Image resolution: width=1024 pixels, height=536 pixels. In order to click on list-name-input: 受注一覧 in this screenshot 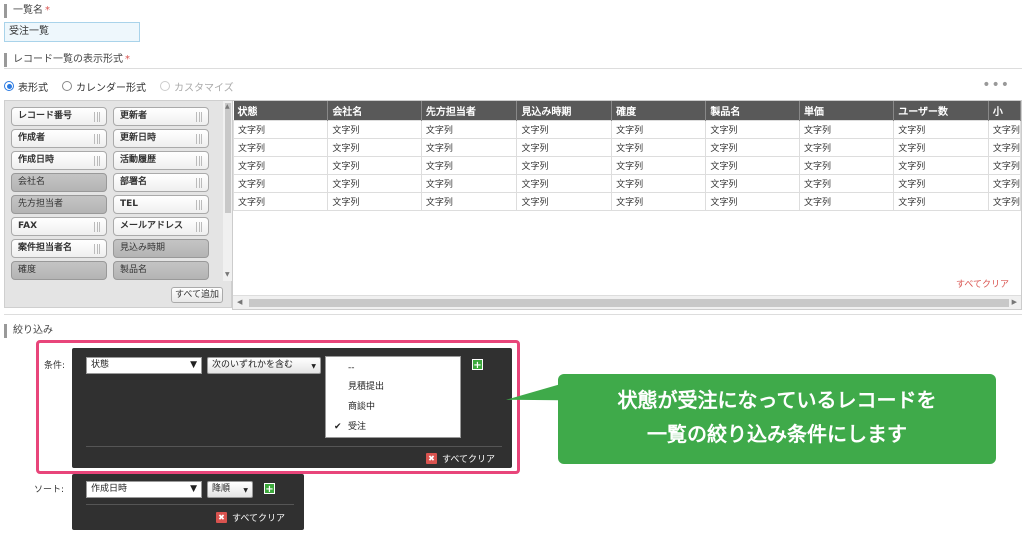, I will do `click(72, 32)`.